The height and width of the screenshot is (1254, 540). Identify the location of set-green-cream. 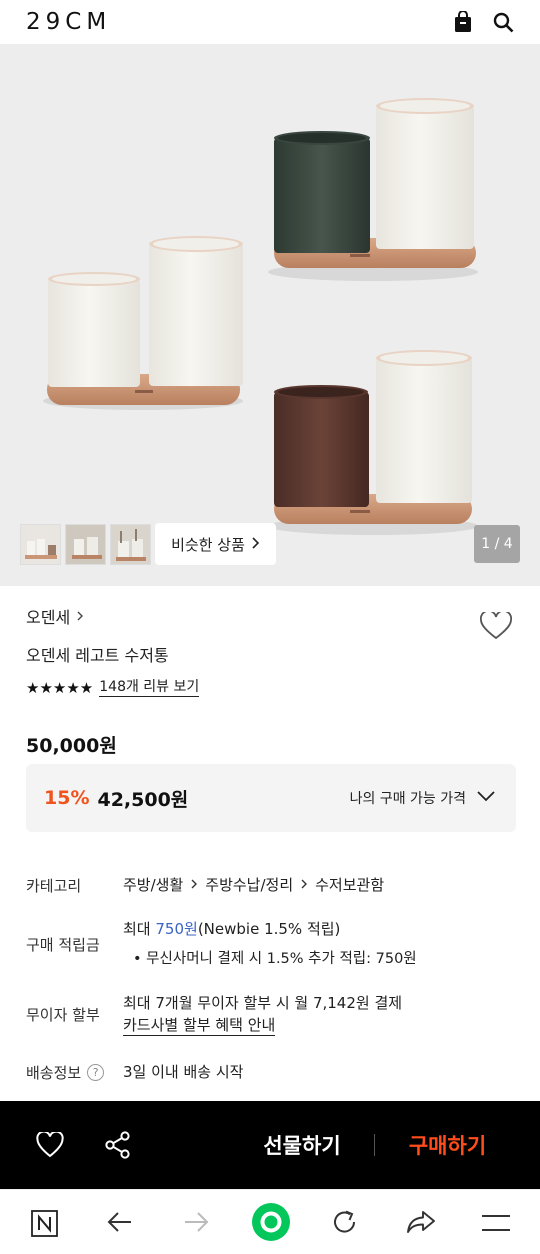
(373, 189).